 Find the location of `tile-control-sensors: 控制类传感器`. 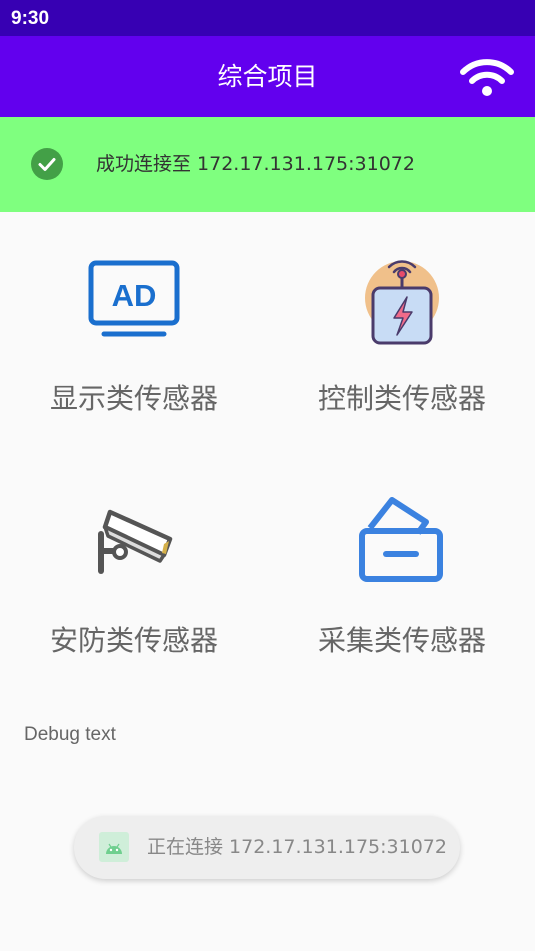

tile-control-sensors: 控制类传感器 is located at coordinates (401, 375).